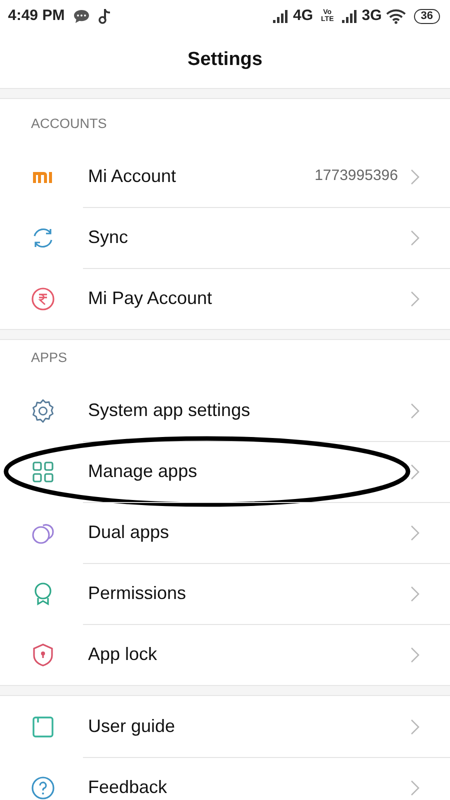 This screenshot has width=450, height=800. What do you see at coordinates (427, 16) in the screenshot?
I see `battery-level: 36` at bounding box center [427, 16].